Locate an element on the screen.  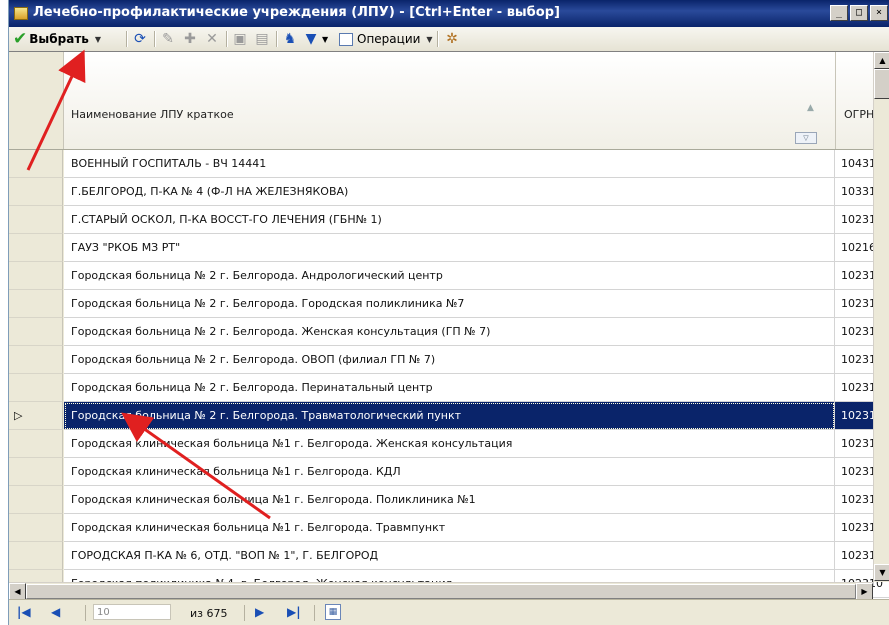
horizontal-scroll-thumb is located at coordinates (441, 591).